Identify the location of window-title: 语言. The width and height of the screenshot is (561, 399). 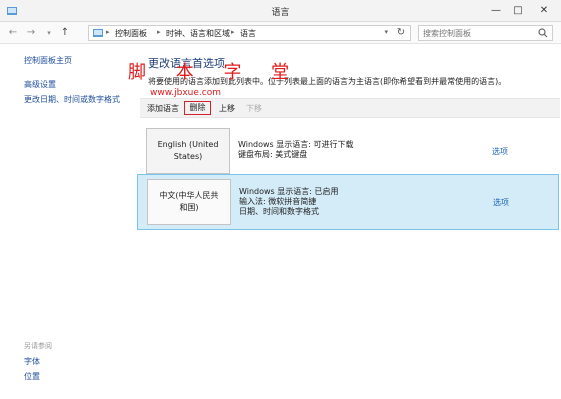
(280, 13).